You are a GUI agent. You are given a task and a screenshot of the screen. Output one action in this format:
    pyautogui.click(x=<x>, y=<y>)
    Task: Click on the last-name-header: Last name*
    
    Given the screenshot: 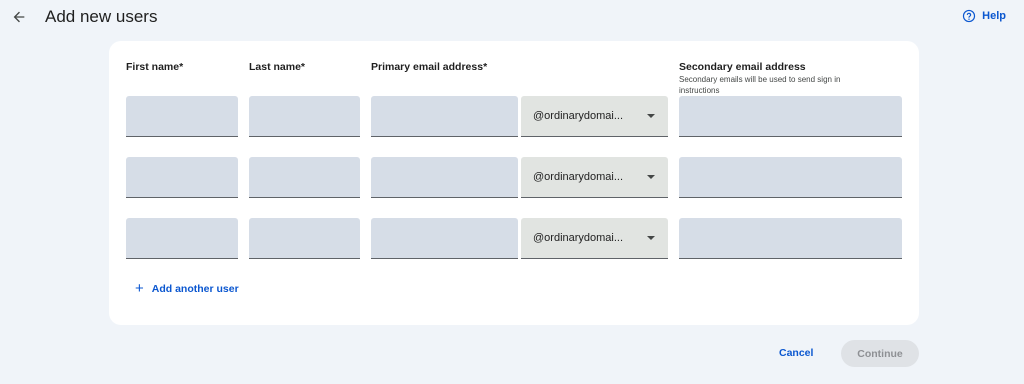 What is the action you would take?
    pyautogui.click(x=277, y=67)
    